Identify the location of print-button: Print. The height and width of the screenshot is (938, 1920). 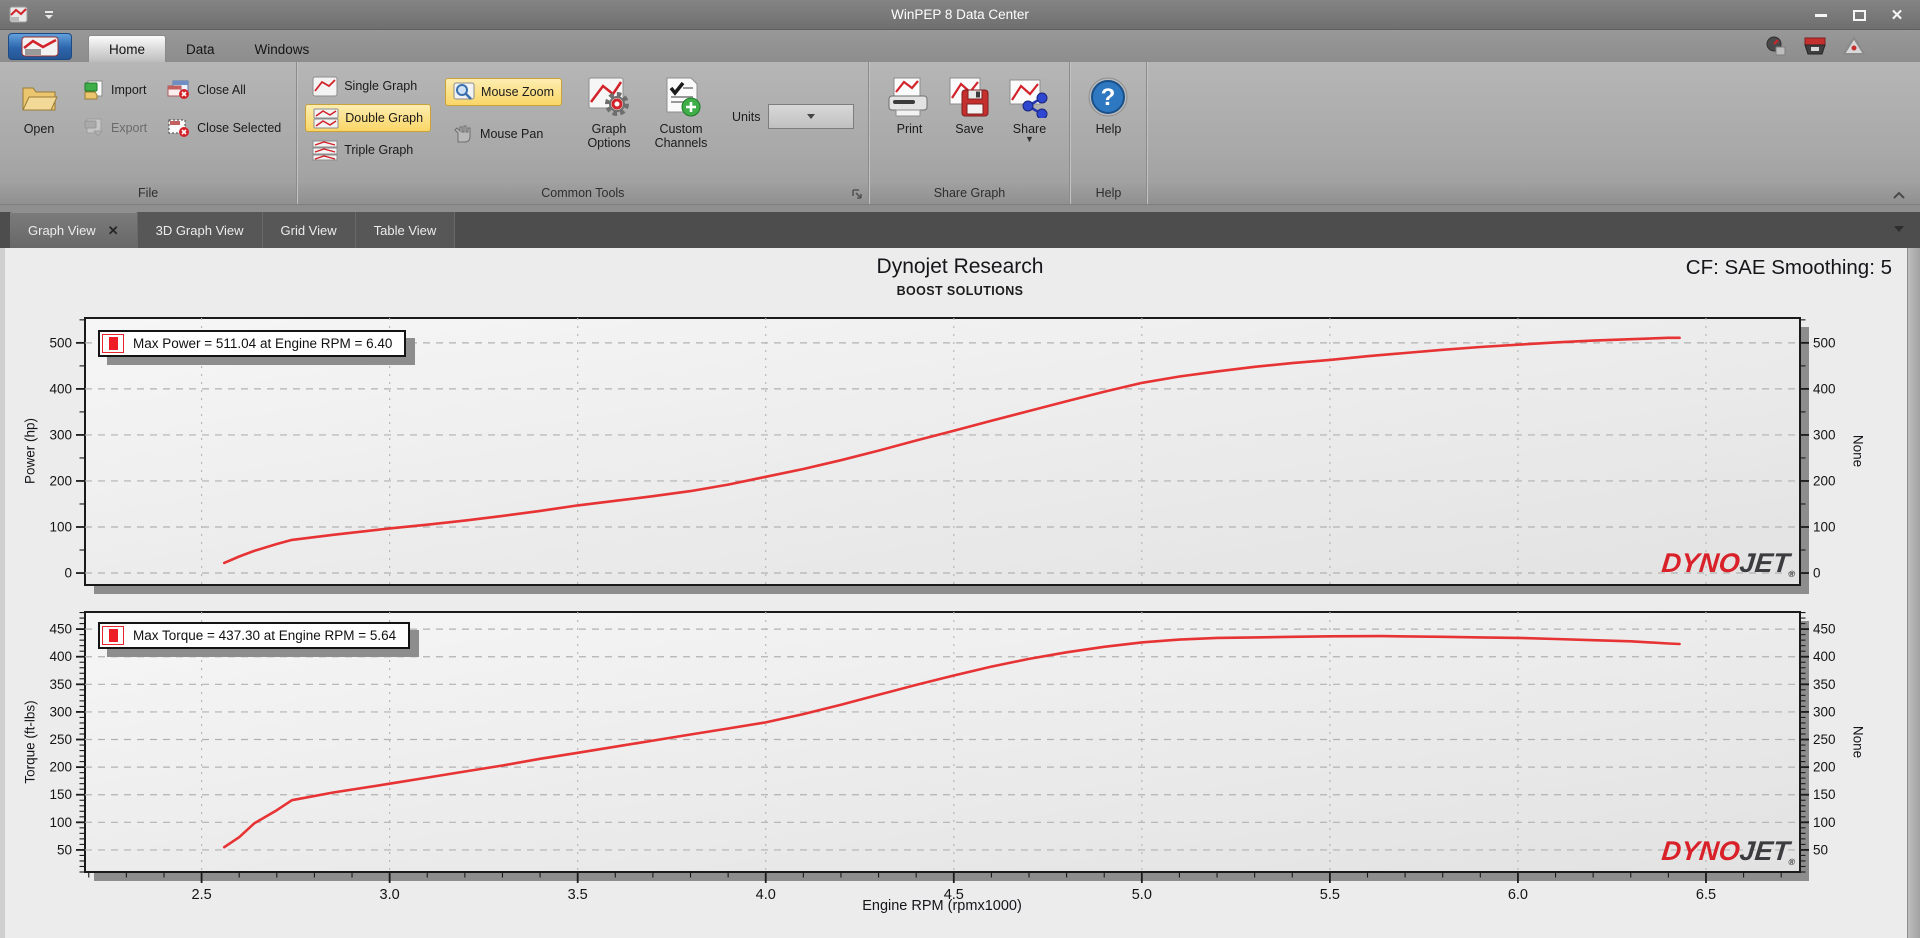
(909, 103).